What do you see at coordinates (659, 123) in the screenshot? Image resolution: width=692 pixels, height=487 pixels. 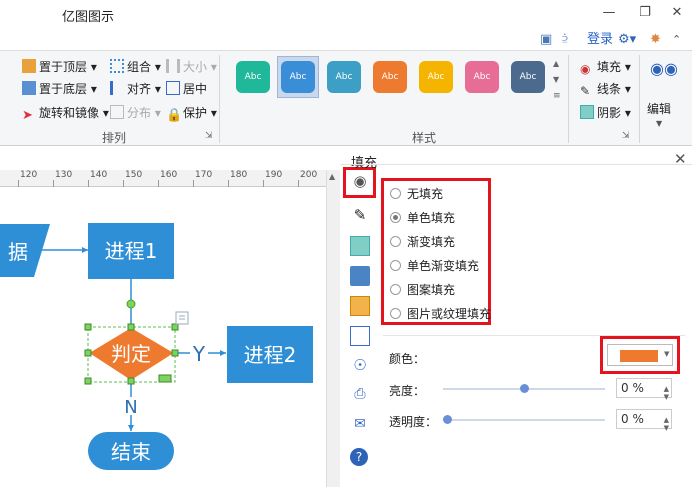 I see `edit-dropdown-icon: ▼` at bounding box center [659, 123].